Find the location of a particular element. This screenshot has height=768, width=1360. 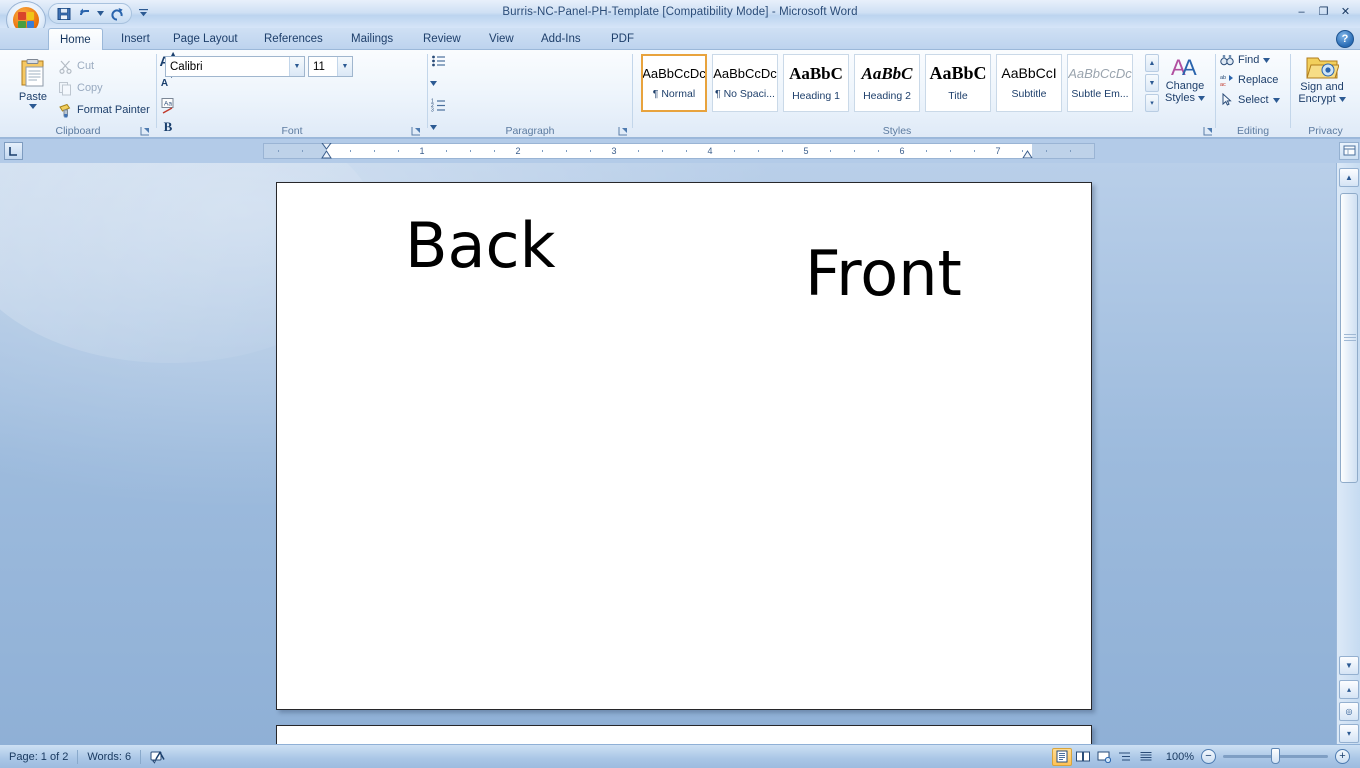

cut-button: Cut is located at coordinates (76, 66).